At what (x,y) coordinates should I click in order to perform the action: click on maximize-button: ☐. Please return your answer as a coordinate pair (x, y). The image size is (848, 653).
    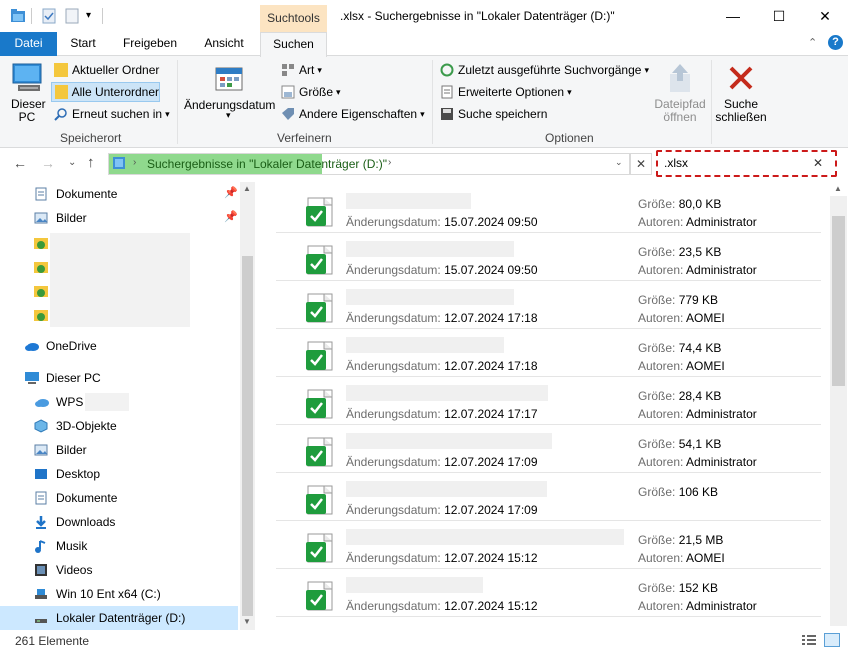
    Looking at the image, I should click on (779, 16).